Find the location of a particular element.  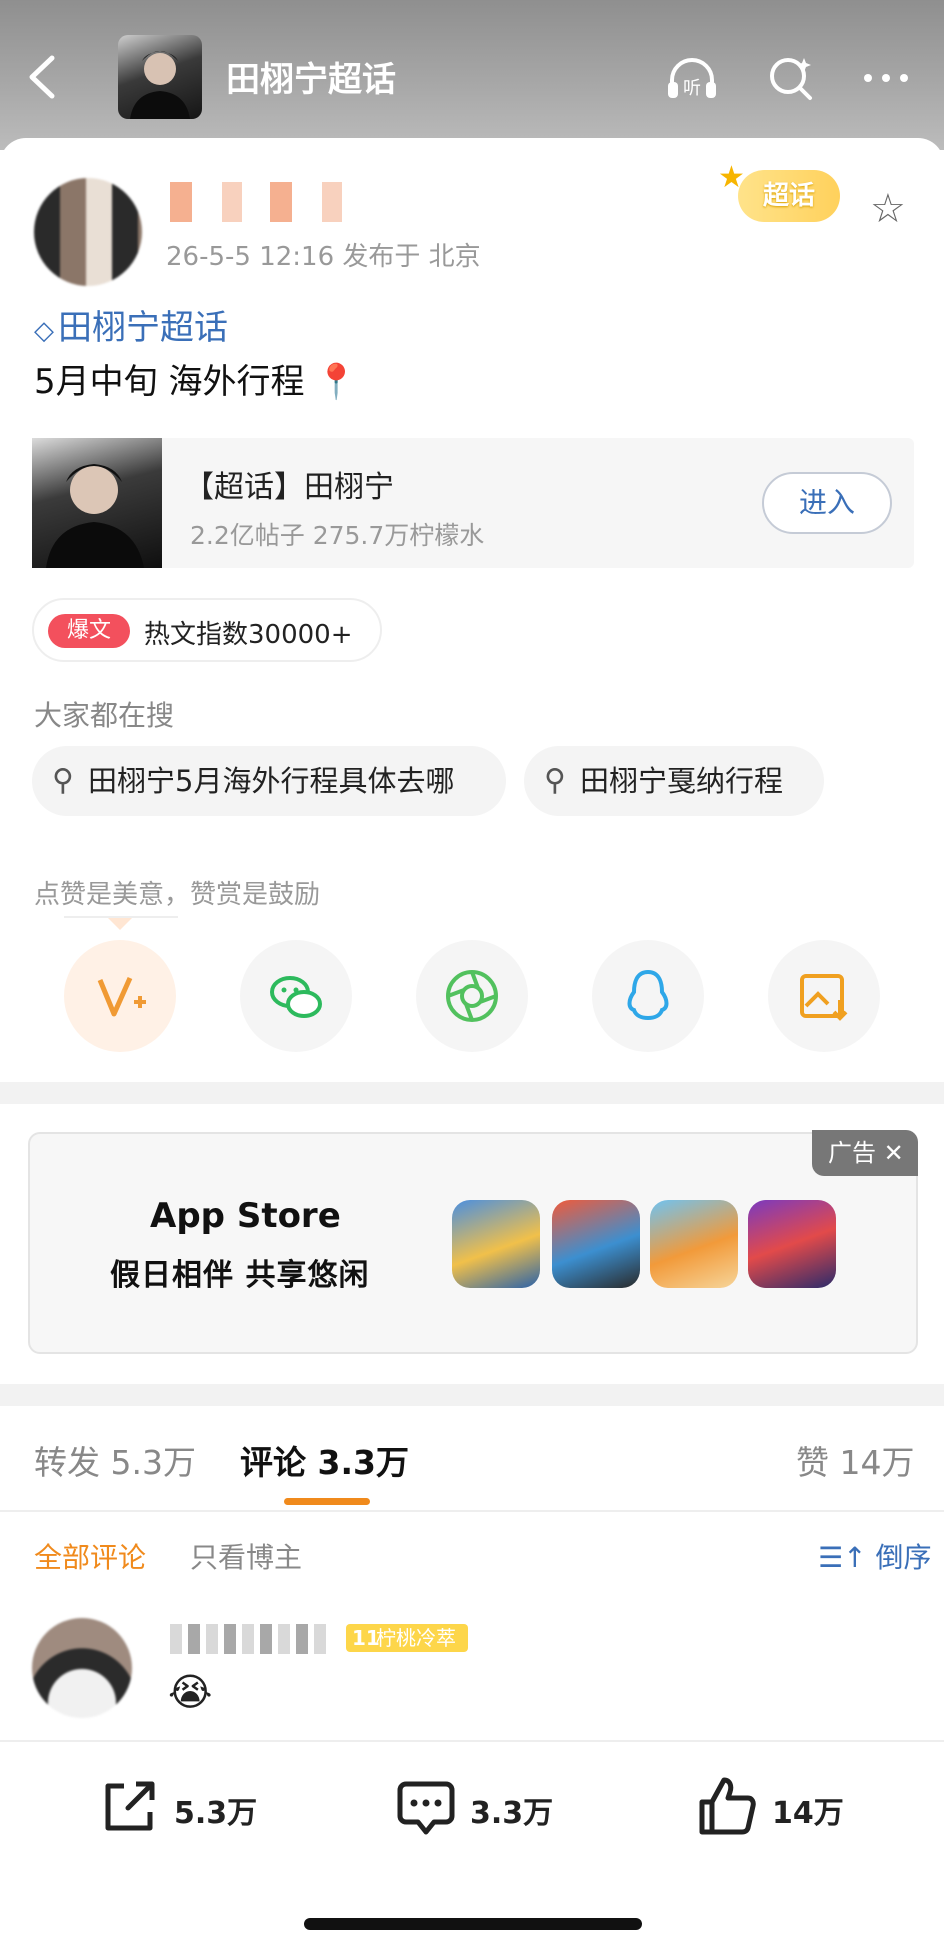

sort-icon: ☰↑ is located at coordinates (842, 1557).